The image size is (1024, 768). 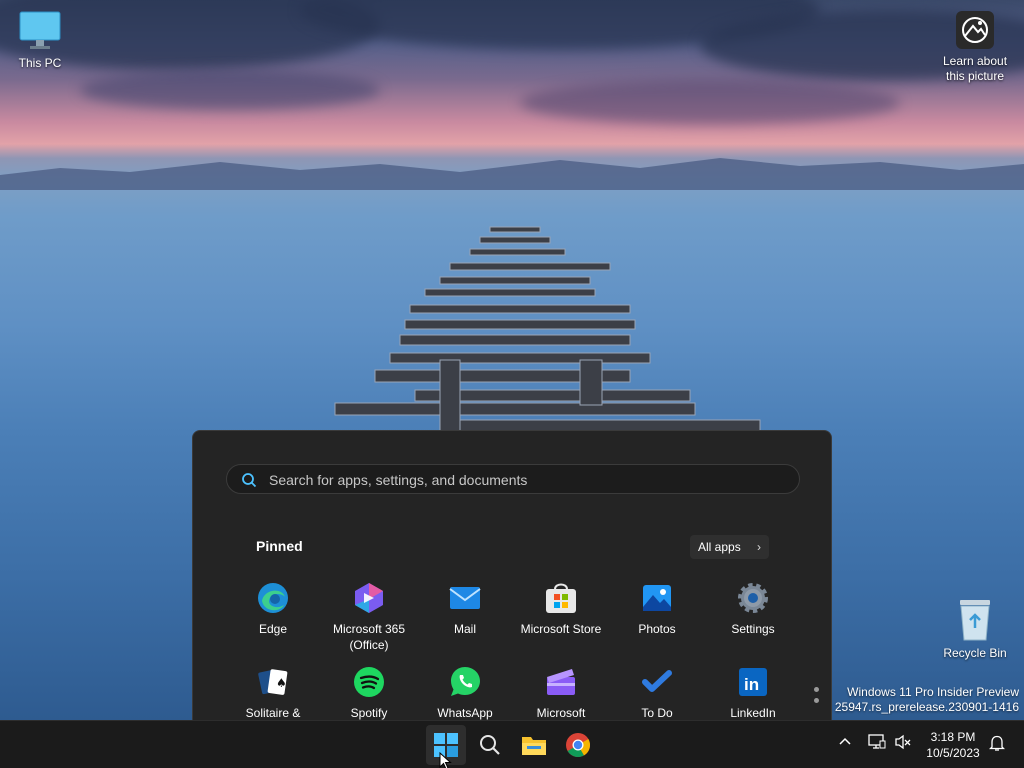 I want to click on show-hidden-icons-chevron, so click(x=845, y=742).